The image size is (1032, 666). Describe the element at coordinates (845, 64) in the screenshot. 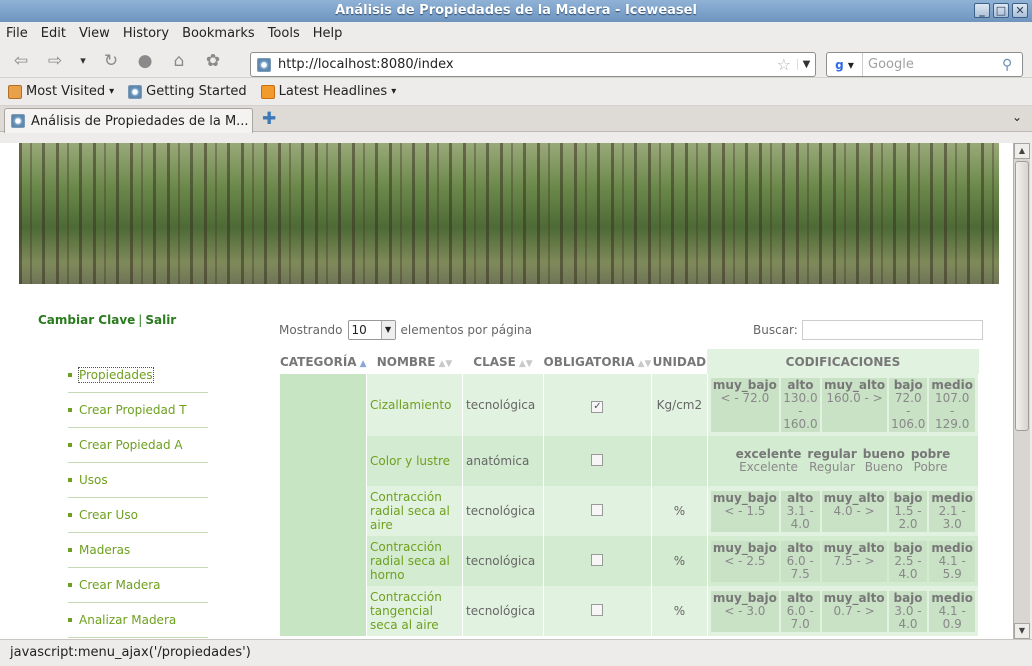

I see `google-engine-icon: g ▾` at that location.